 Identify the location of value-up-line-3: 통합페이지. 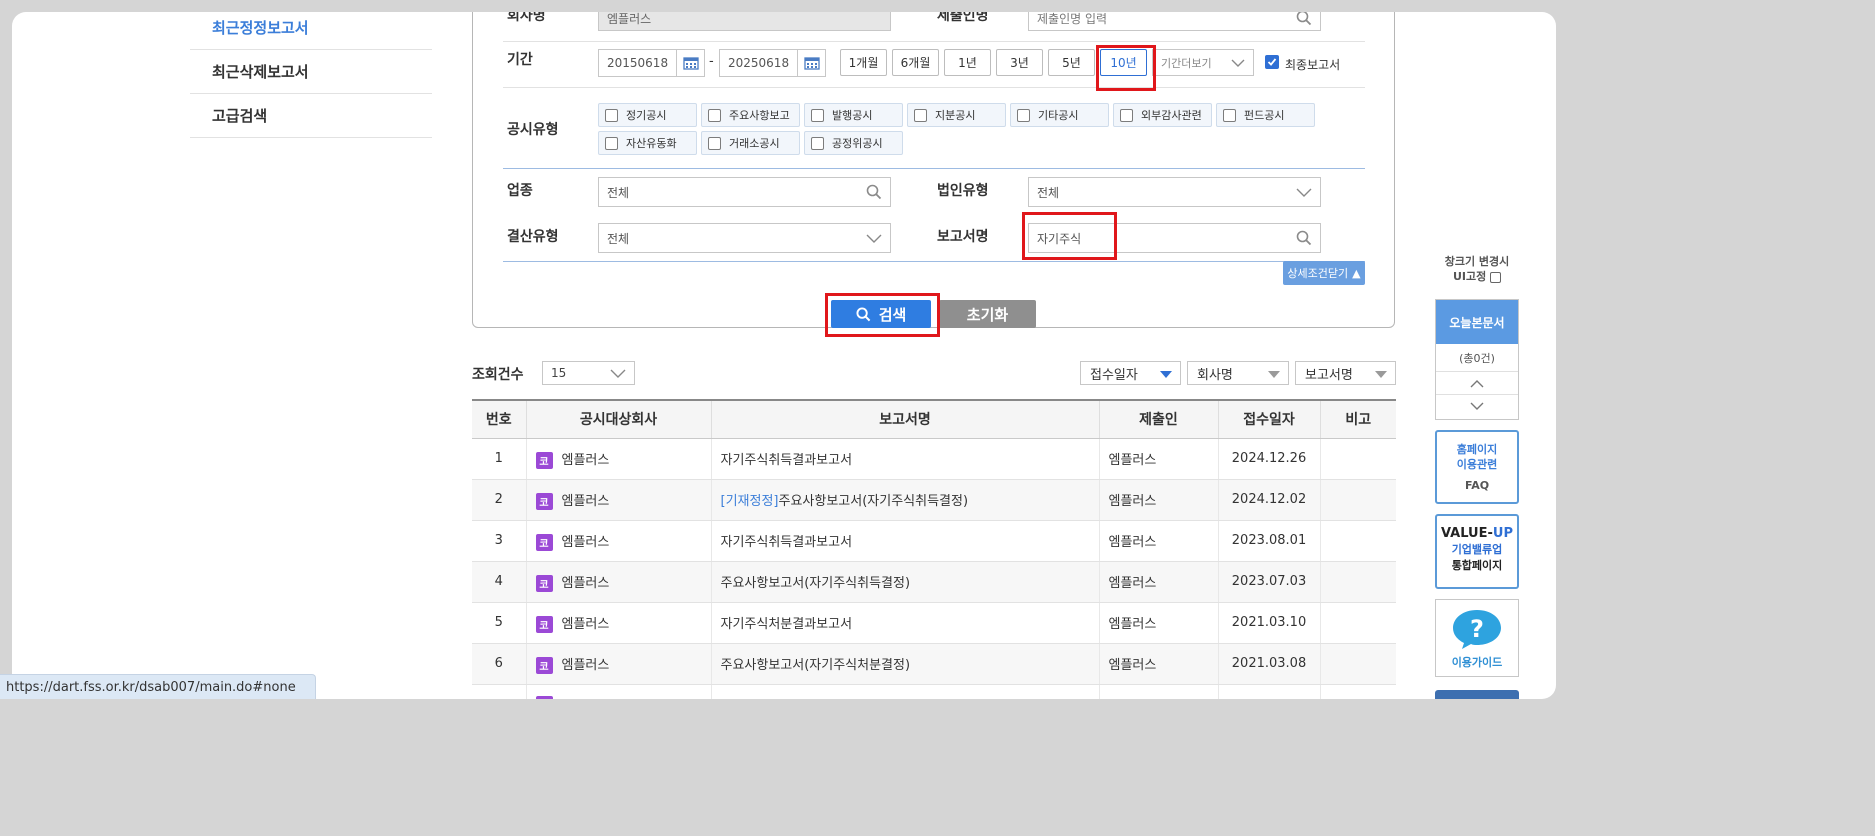
(1477, 565).